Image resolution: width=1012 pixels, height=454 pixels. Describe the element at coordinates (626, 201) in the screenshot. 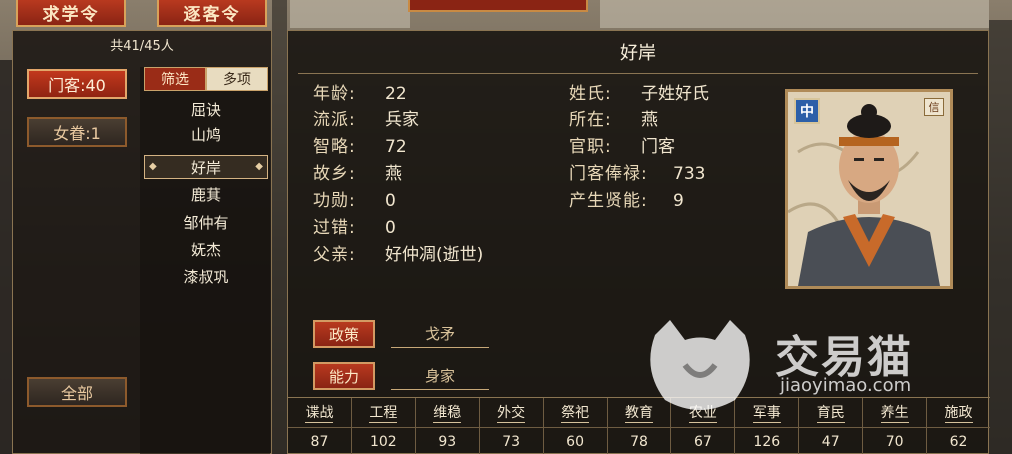

I see `attr-talents-produced: 产生贤能: 9` at that location.